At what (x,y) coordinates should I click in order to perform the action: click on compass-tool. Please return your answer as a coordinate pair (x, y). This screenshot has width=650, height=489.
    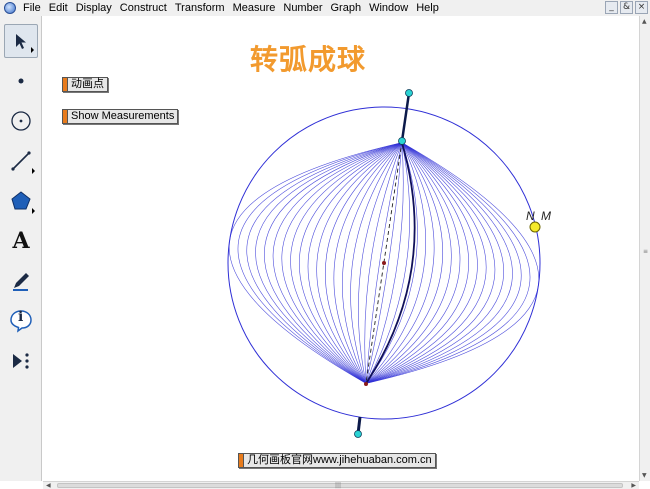
    Looking at the image, I should click on (21, 121).